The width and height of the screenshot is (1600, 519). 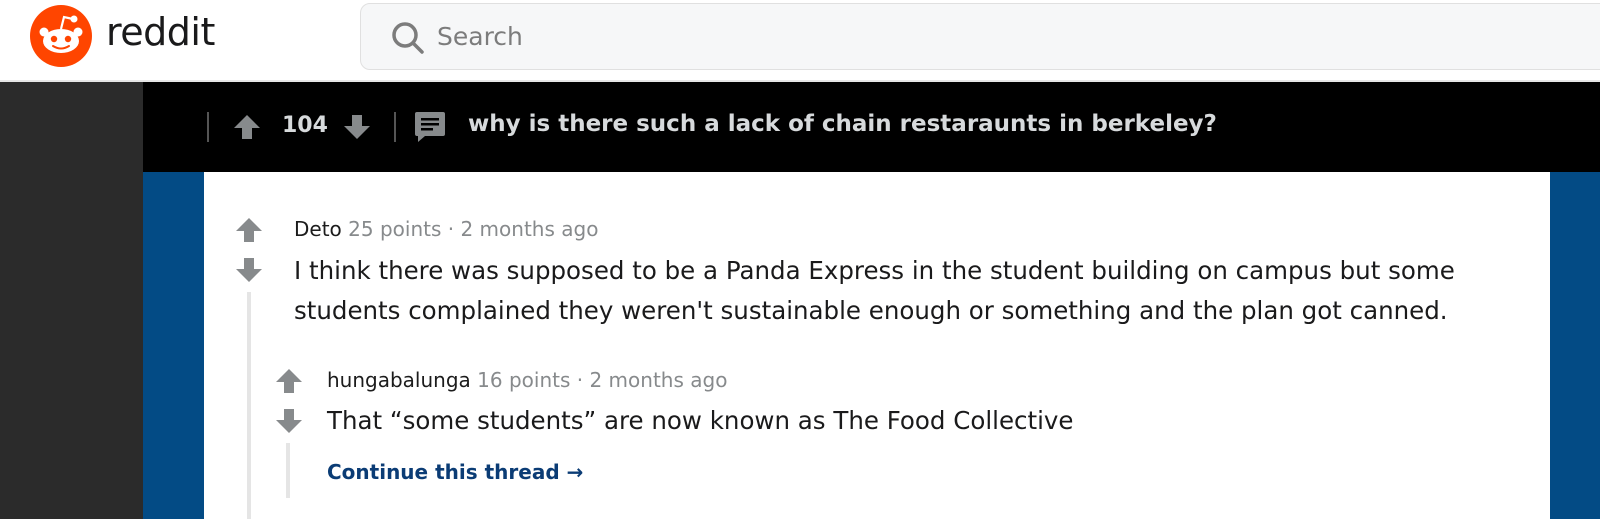 What do you see at coordinates (318, 229) in the screenshot?
I see `comment-author: Deto` at bounding box center [318, 229].